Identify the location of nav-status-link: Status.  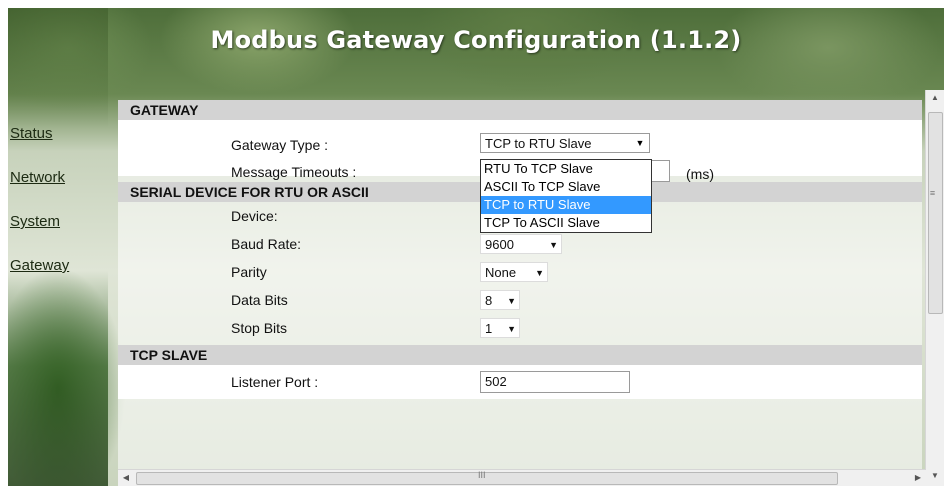
(38, 148).